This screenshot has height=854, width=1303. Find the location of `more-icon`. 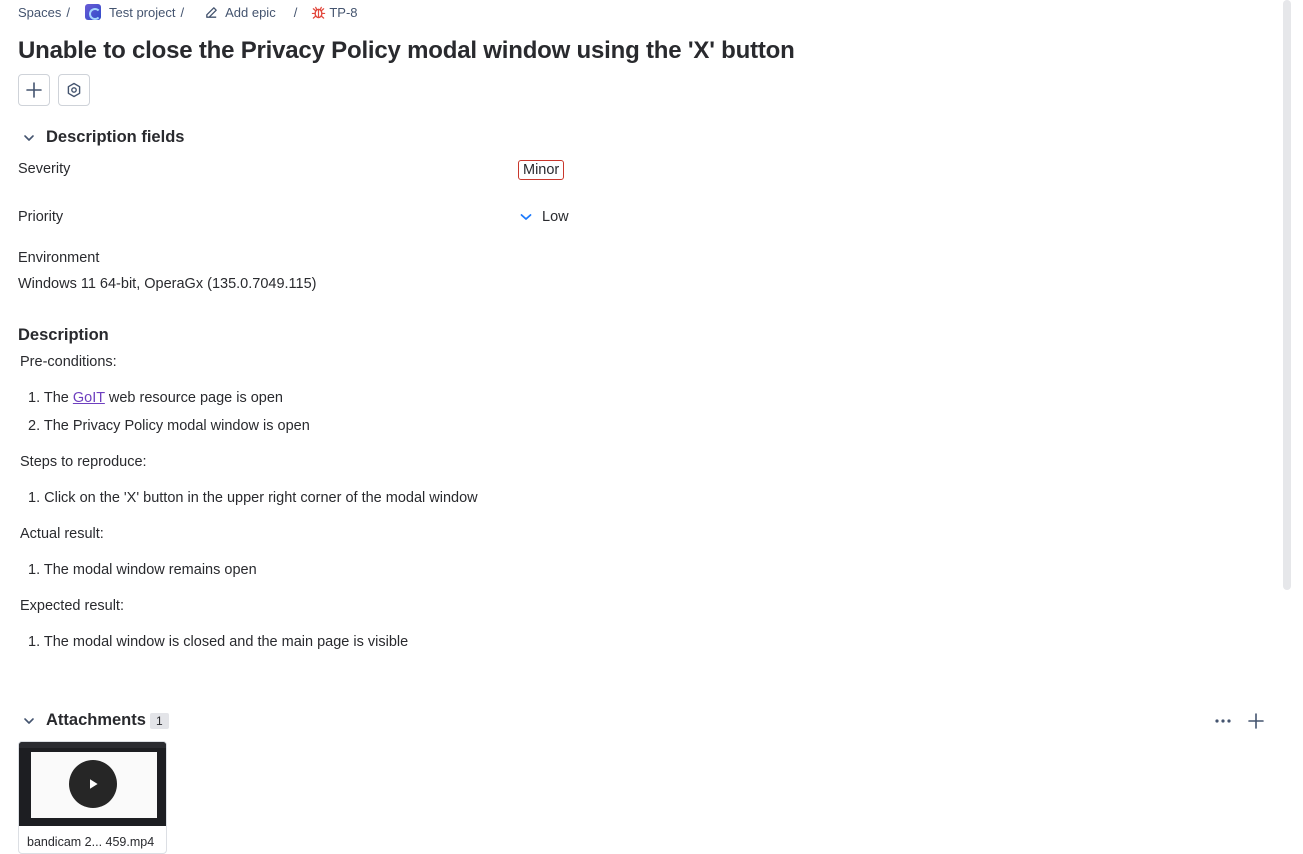

more-icon is located at coordinates (1223, 721).